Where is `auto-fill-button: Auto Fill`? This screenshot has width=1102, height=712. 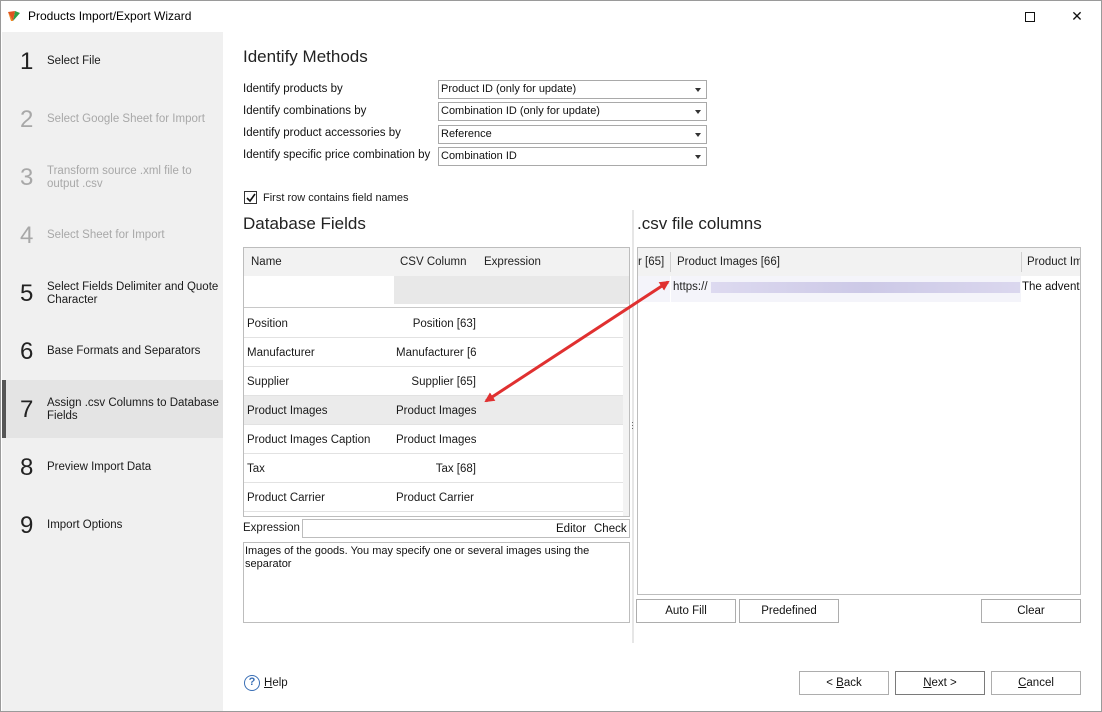
auto-fill-button: Auto Fill is located at coordinates (686, 611).